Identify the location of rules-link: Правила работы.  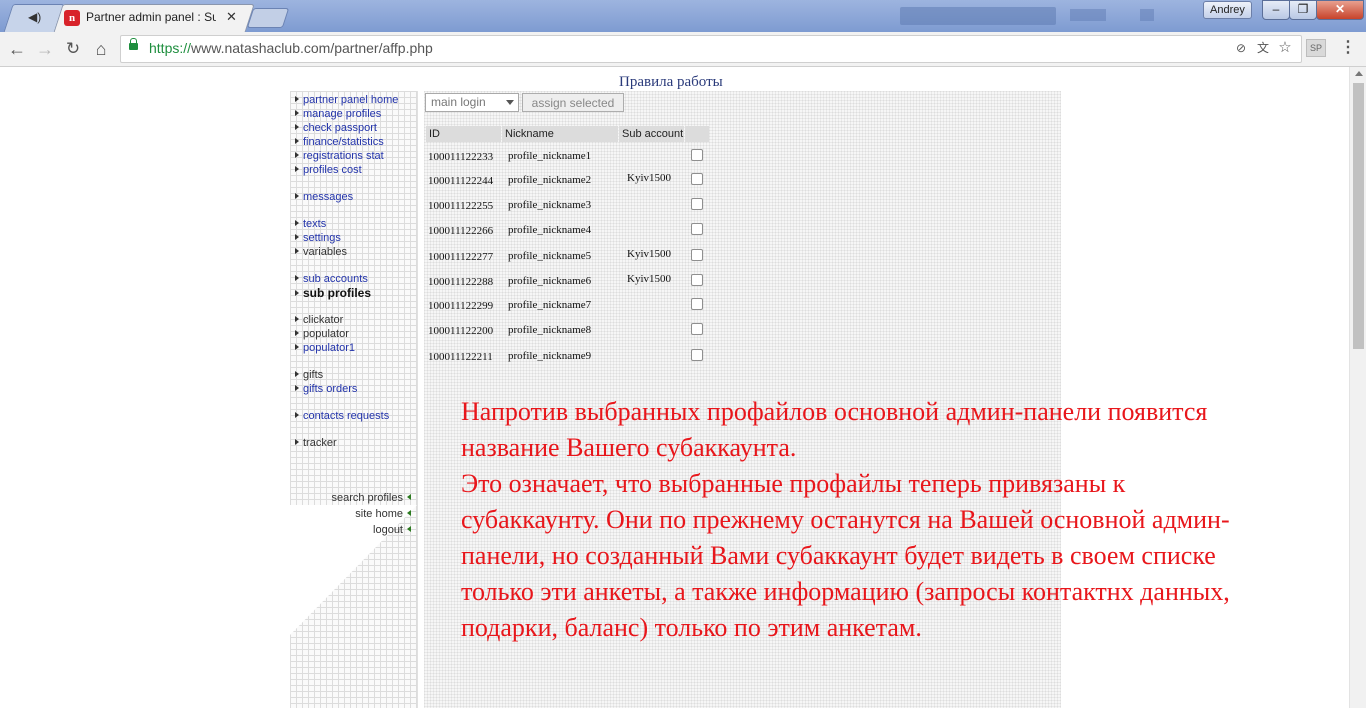
(671, 82).